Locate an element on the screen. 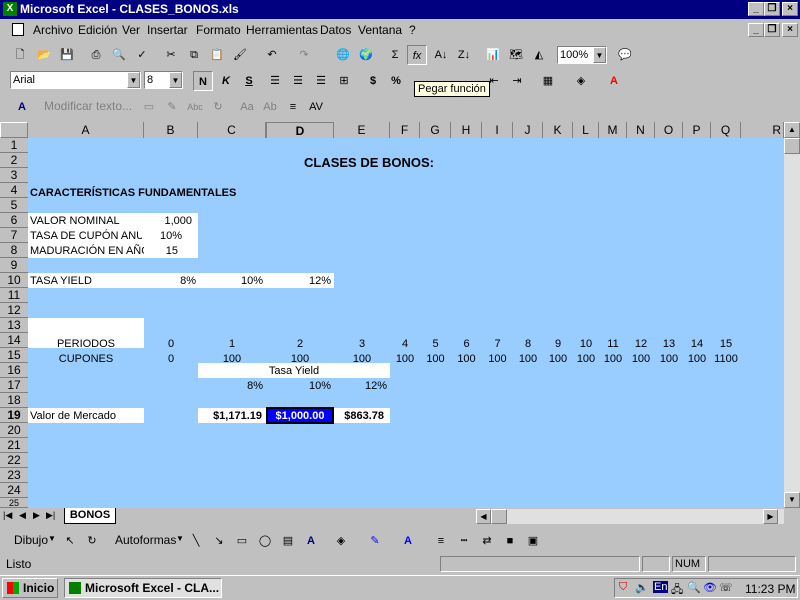  rotate-icon: ↻ is located at coordinates (92, 541).